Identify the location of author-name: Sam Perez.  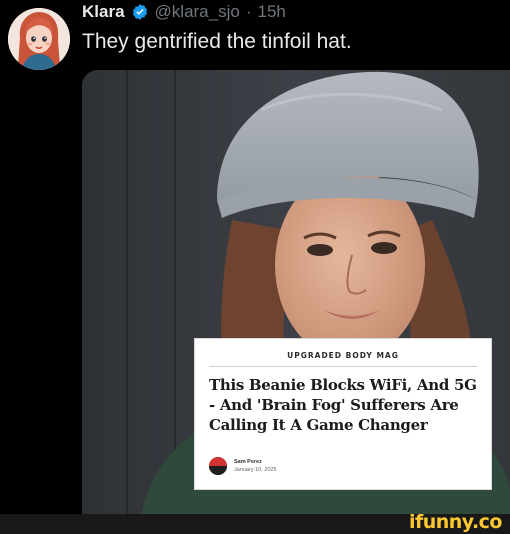
(248, 462).